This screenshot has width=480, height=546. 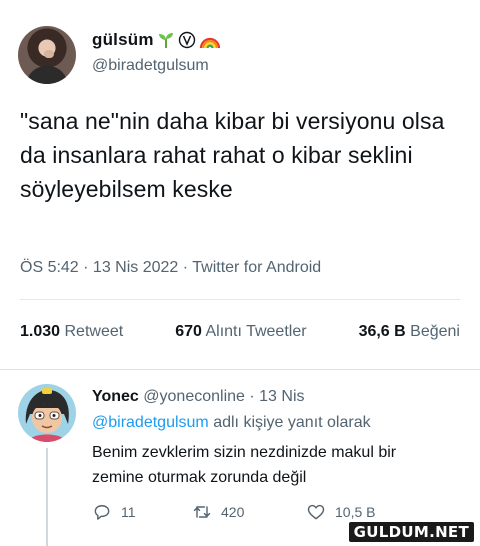 What do you see at coordinates (257, 513) in the screenshot?
I see `reply-actions: 11 420 10,5 B` at bounding box center [257, 513].